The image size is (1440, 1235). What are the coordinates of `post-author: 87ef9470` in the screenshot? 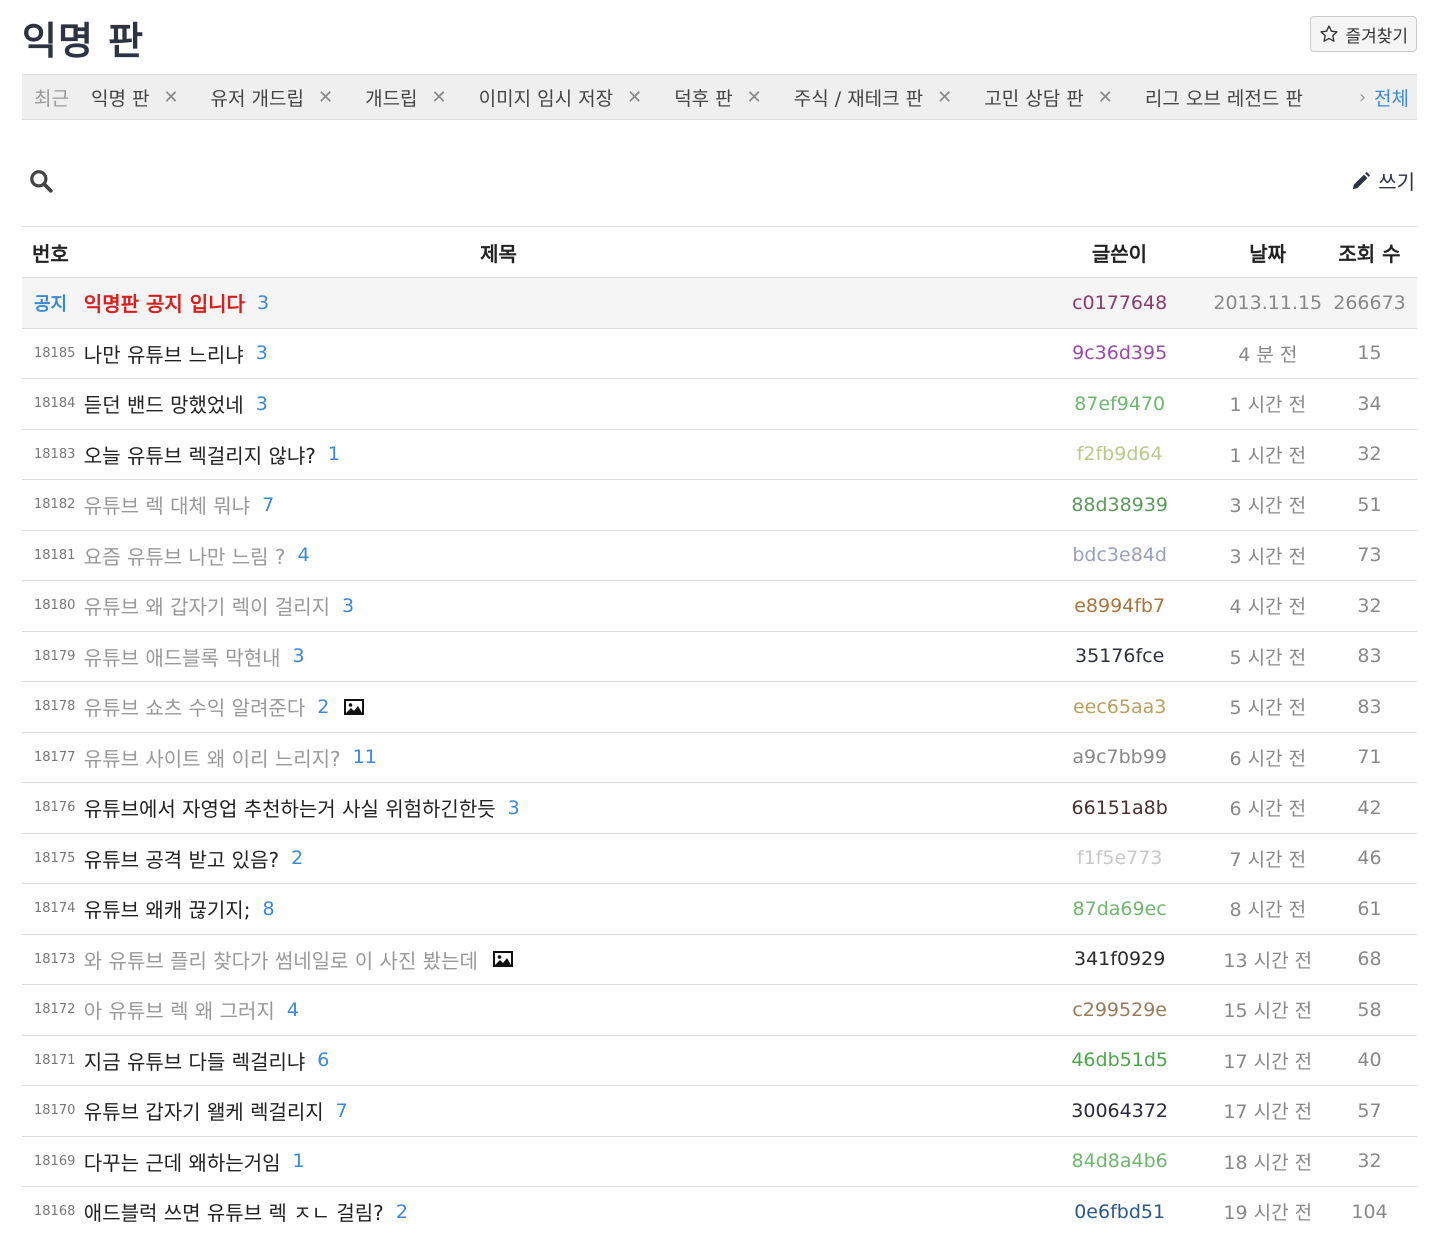 It's located at (1120, 404).